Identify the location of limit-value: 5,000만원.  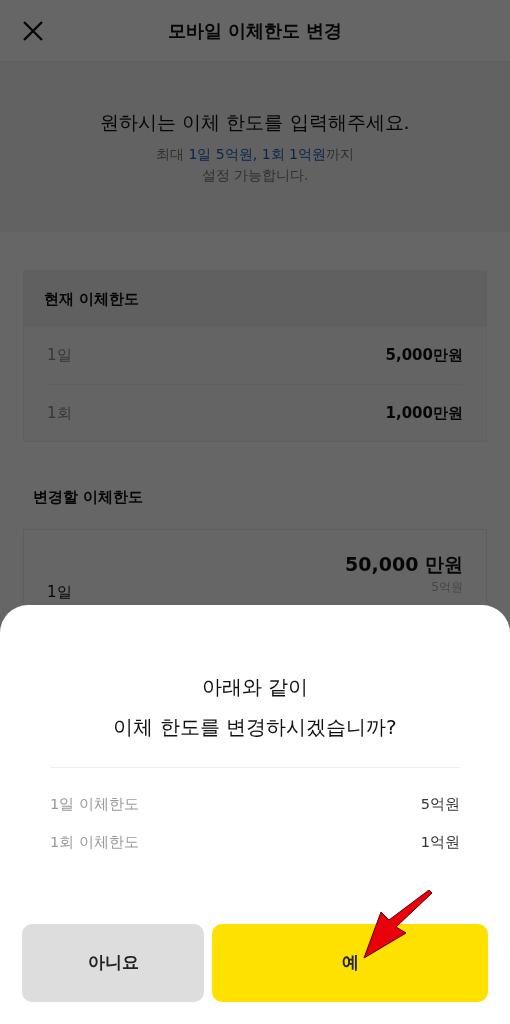
(424, 356).